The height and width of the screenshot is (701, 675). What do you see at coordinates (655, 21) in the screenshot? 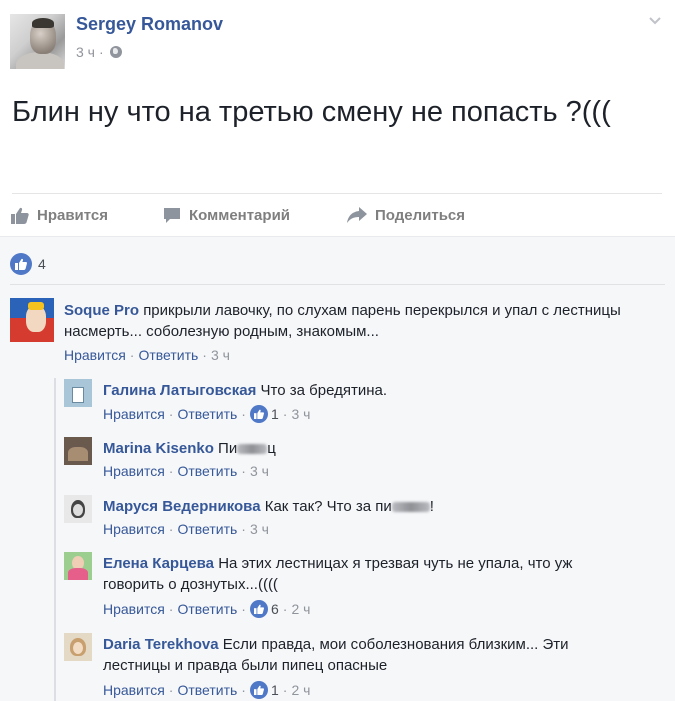
I see `chevron-down-icon` at bounding box center [655, 21].